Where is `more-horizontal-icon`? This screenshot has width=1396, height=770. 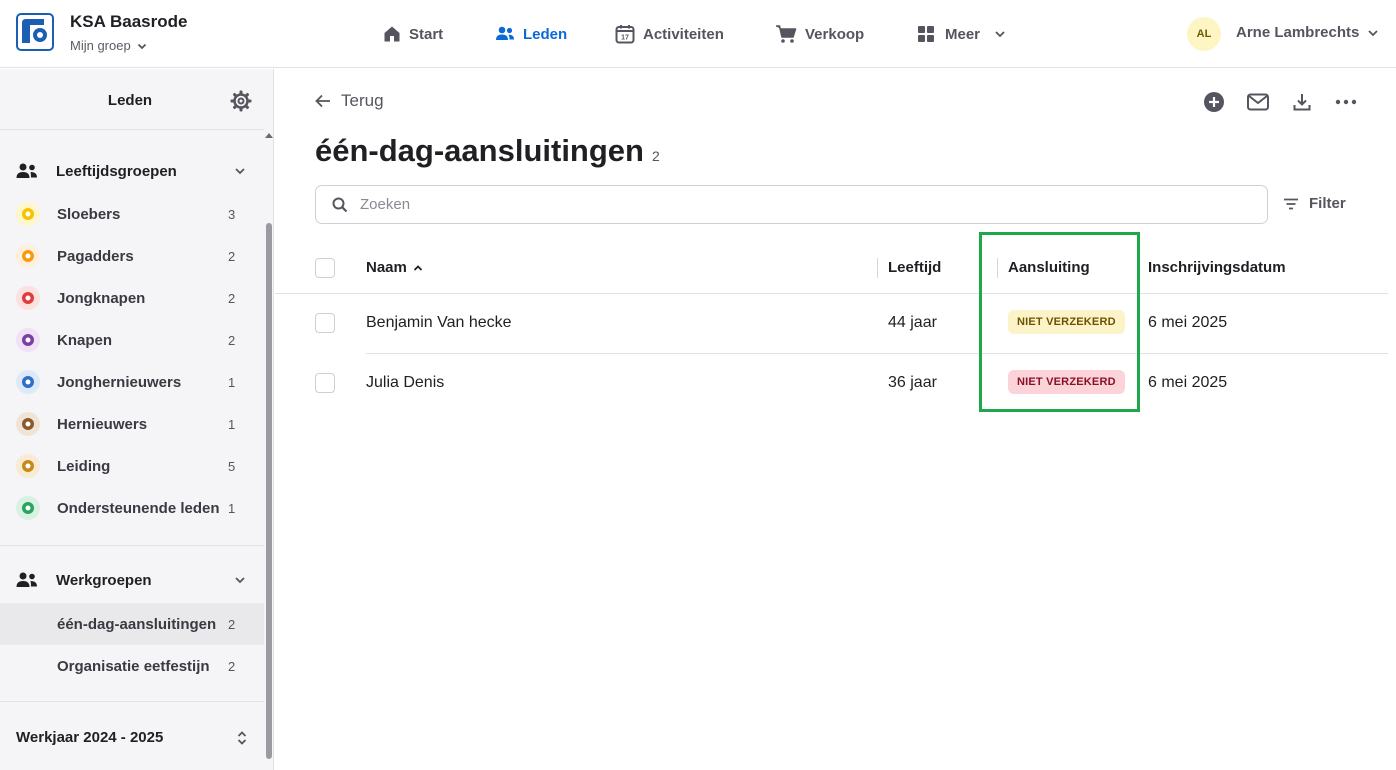 more-horizontal-icon is located at coordinates (1346, 102).